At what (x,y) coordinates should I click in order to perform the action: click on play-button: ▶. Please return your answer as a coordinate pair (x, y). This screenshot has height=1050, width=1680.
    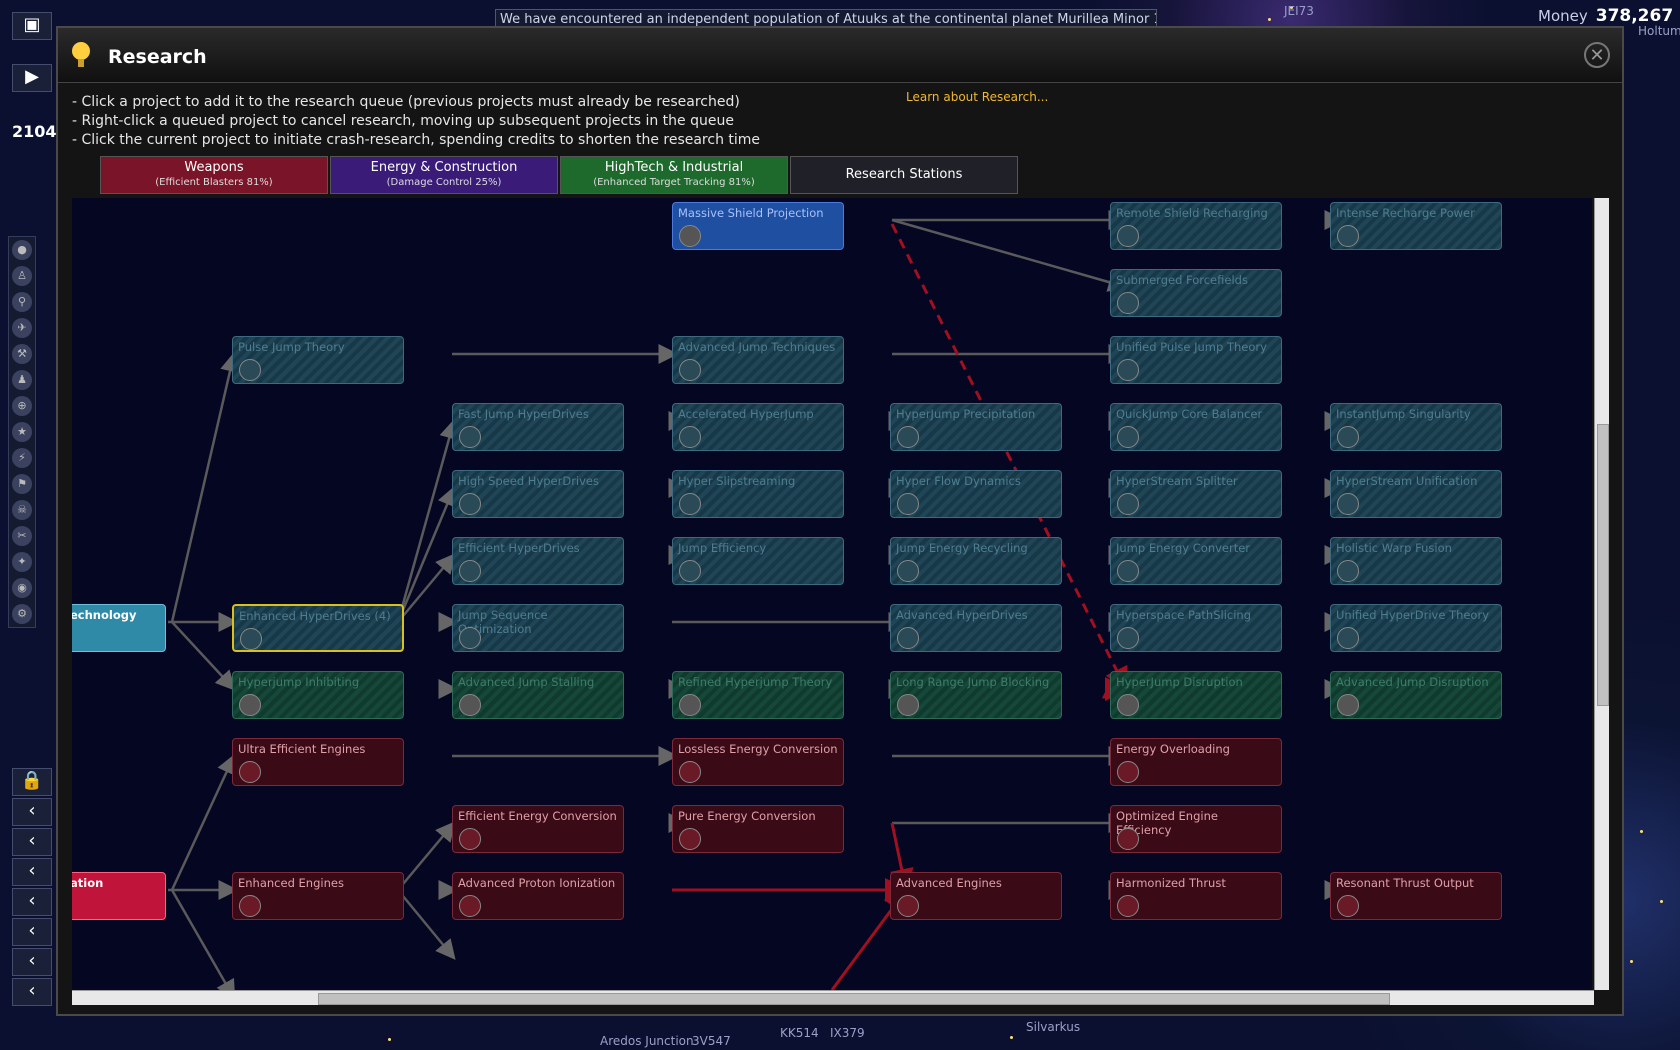
    Looking at the image, I should click on (32, 78).